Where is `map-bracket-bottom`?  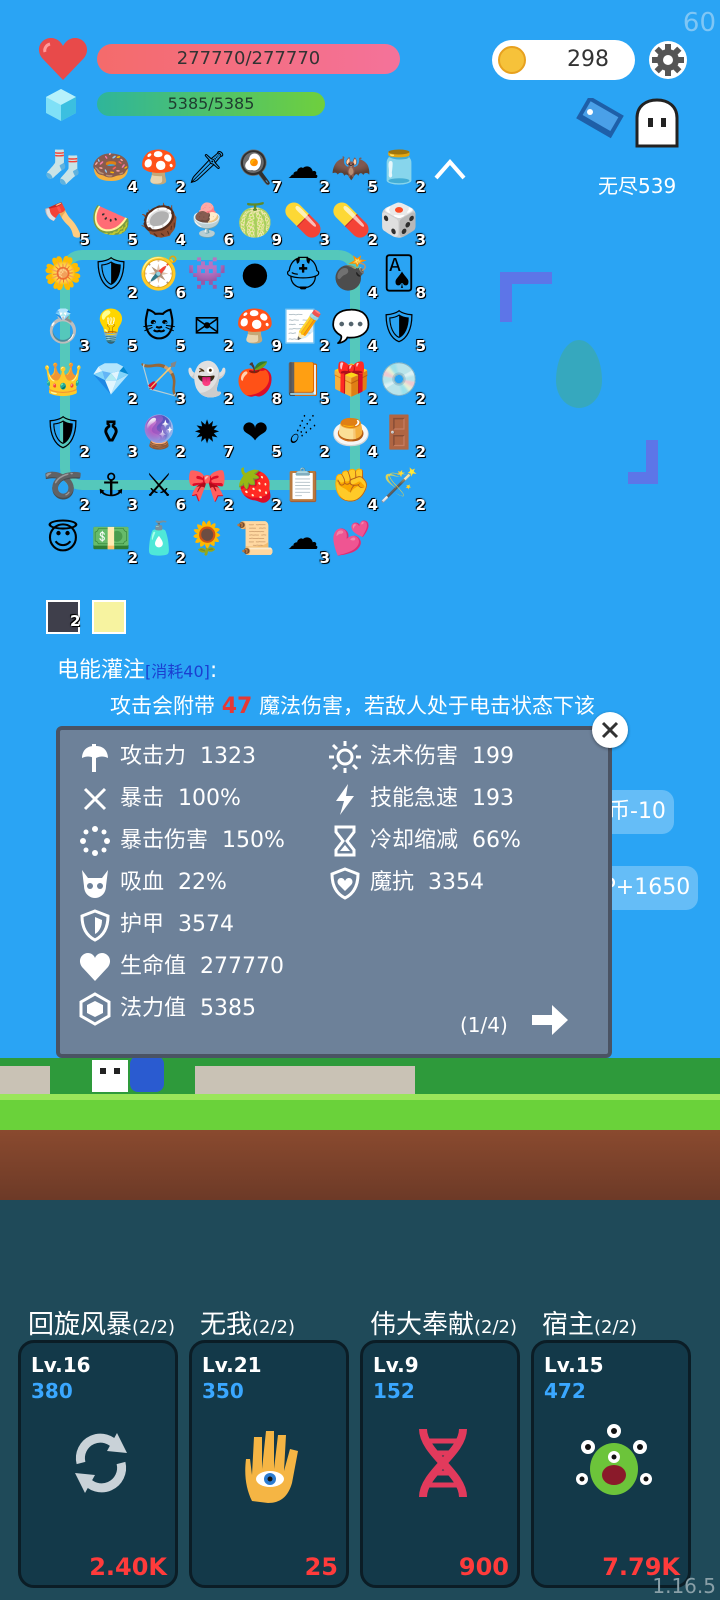
map-bracket-bottom is located at coordinates (643, 462).